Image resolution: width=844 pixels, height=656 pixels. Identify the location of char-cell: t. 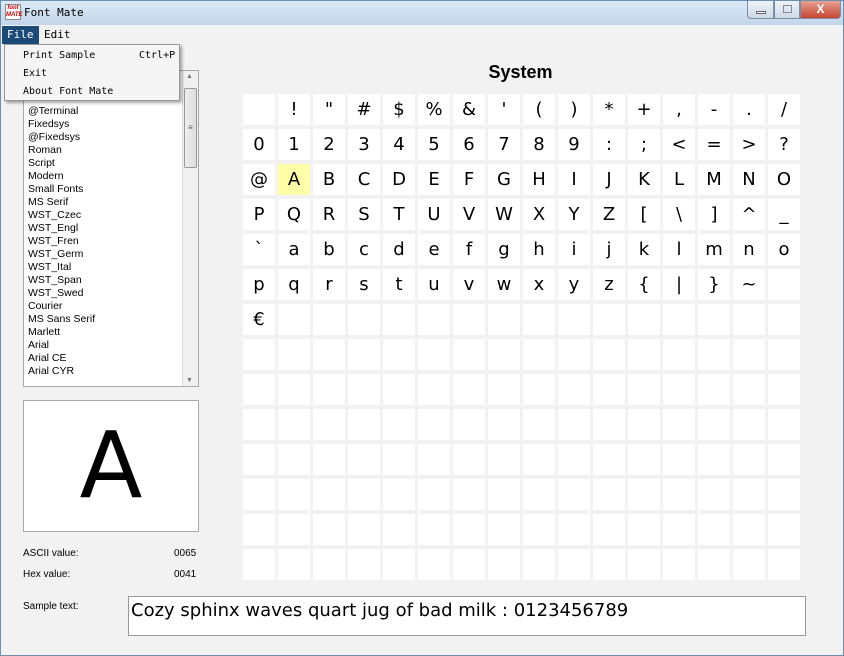
(399, 284).